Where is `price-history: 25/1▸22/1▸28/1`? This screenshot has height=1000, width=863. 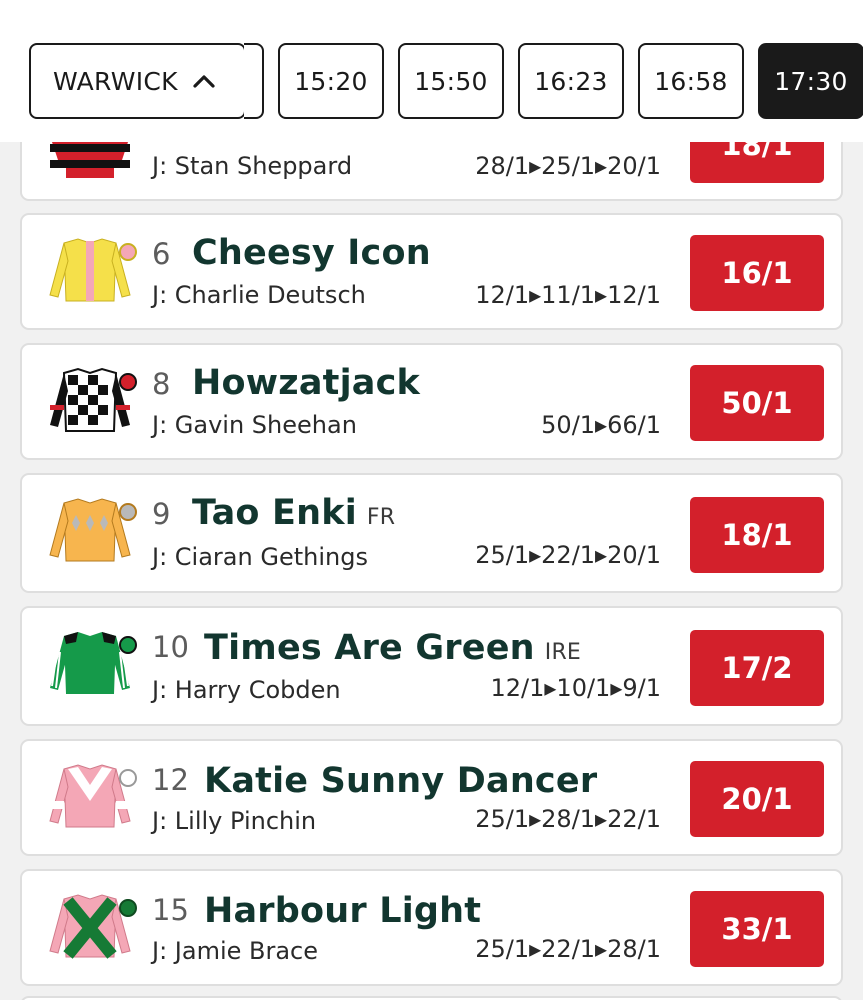 price-history: 25/1▸22/1▸28/1 is located at coordinates (568, 949).